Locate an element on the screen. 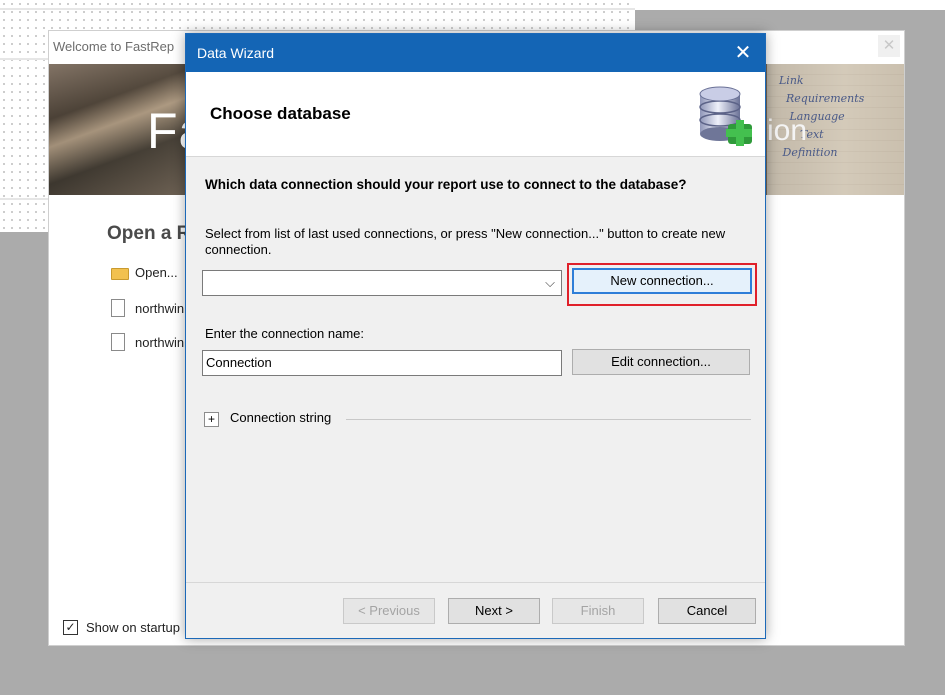  connection-name-label: Enter the connection name: is located at coordinates (284, 333).